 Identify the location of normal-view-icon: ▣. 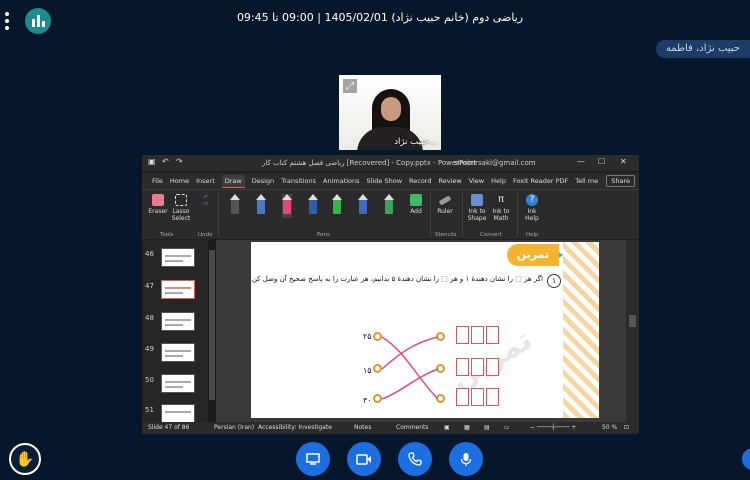
(447, 427).